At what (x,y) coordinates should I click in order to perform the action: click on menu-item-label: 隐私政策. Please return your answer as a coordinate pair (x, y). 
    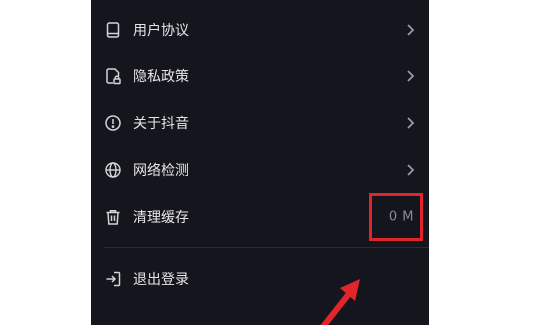
    Looking at the image, I should click on (161, 77).